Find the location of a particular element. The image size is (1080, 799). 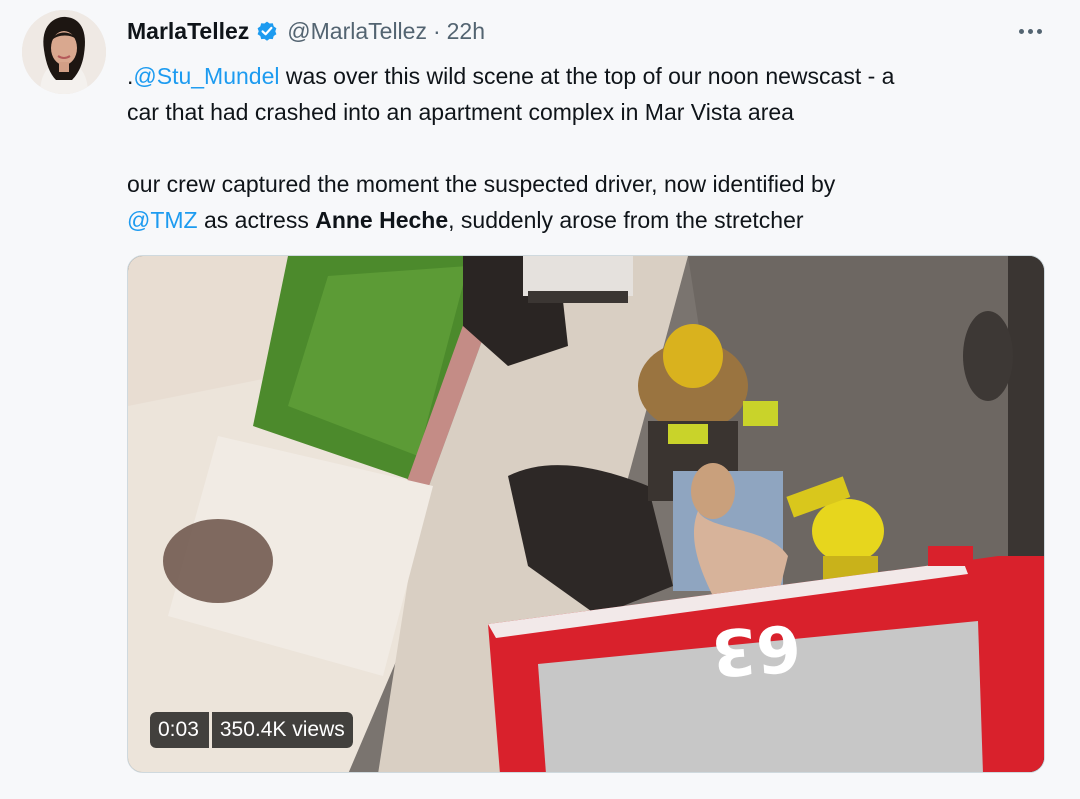

author-handle: @MarlaTellez is located at coordinates (357, 31).